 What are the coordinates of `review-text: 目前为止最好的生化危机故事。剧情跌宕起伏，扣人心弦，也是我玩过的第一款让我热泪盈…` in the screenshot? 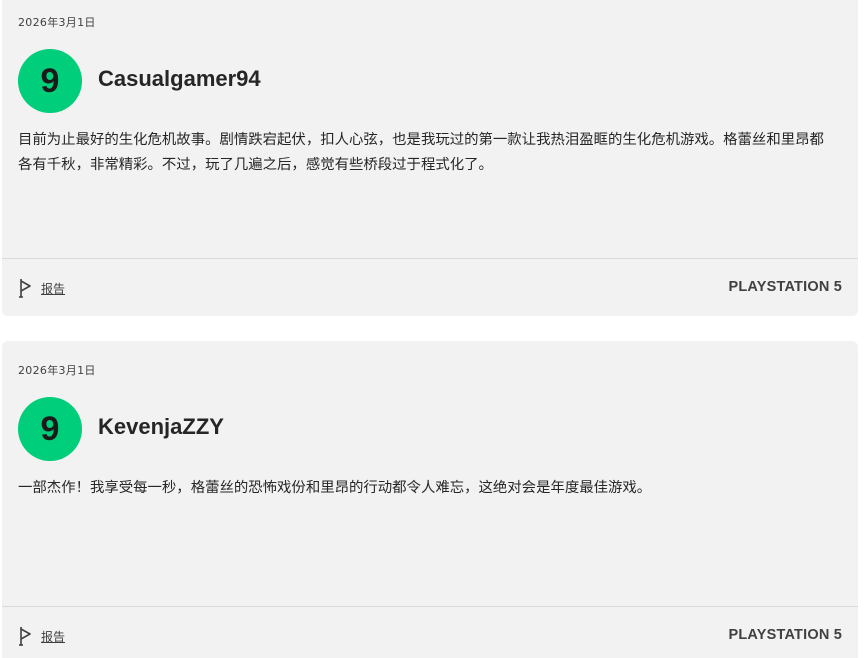 It's located at (421, 152).